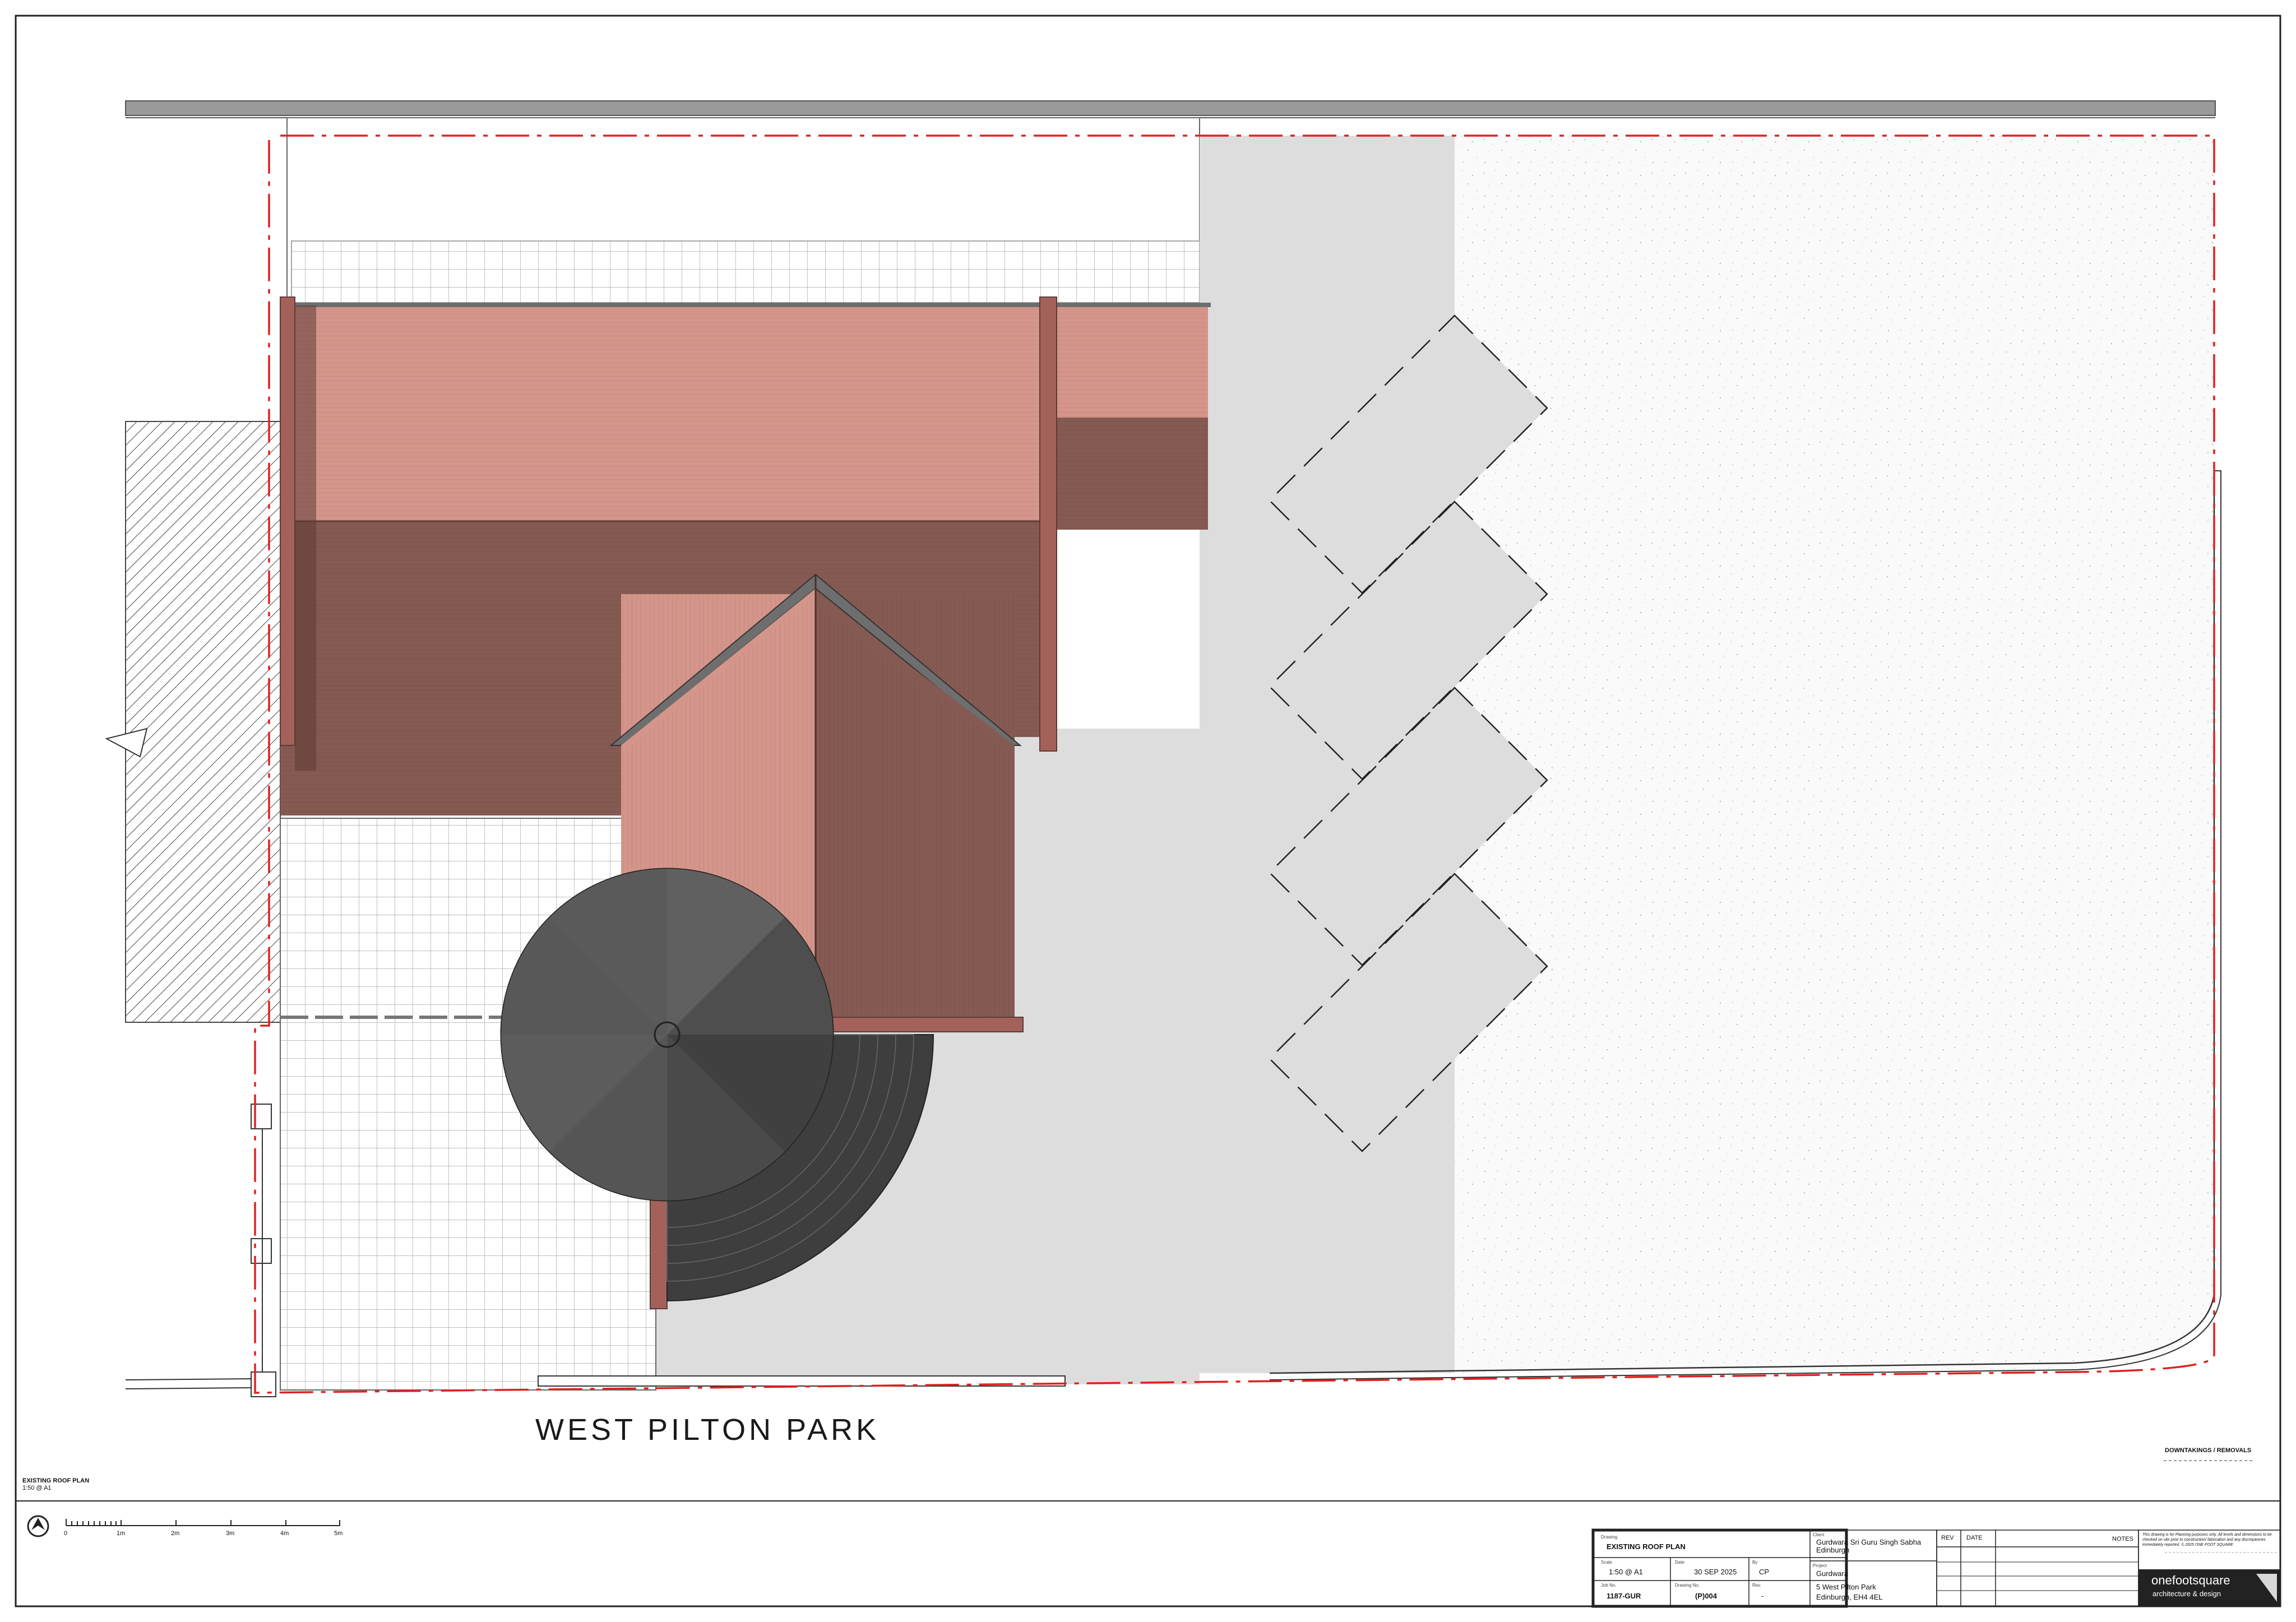 The width and height of the screenshot is (2296, 1622). Describe the element at coordinates (1755, 1562) in the screenshot. I see `tb-by-label: By` at that location.